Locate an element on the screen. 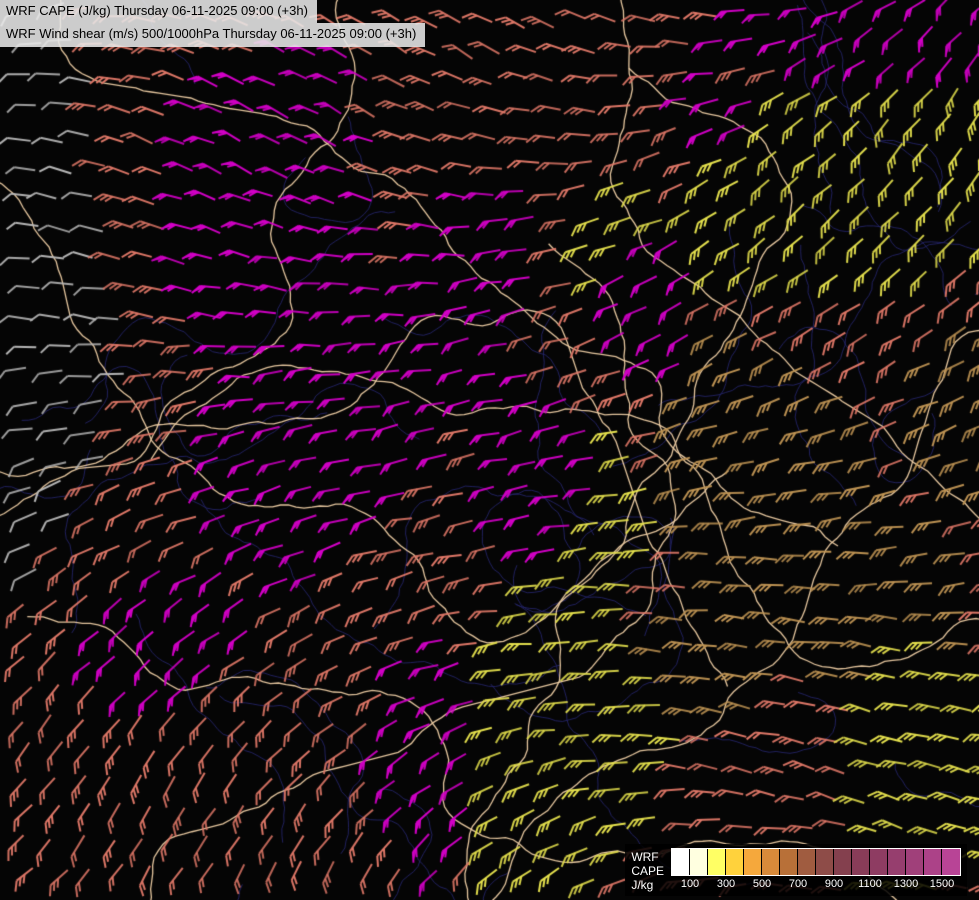 The image size is (979, 900). legend-tick: 1100 is located at coordinates (870, 884).